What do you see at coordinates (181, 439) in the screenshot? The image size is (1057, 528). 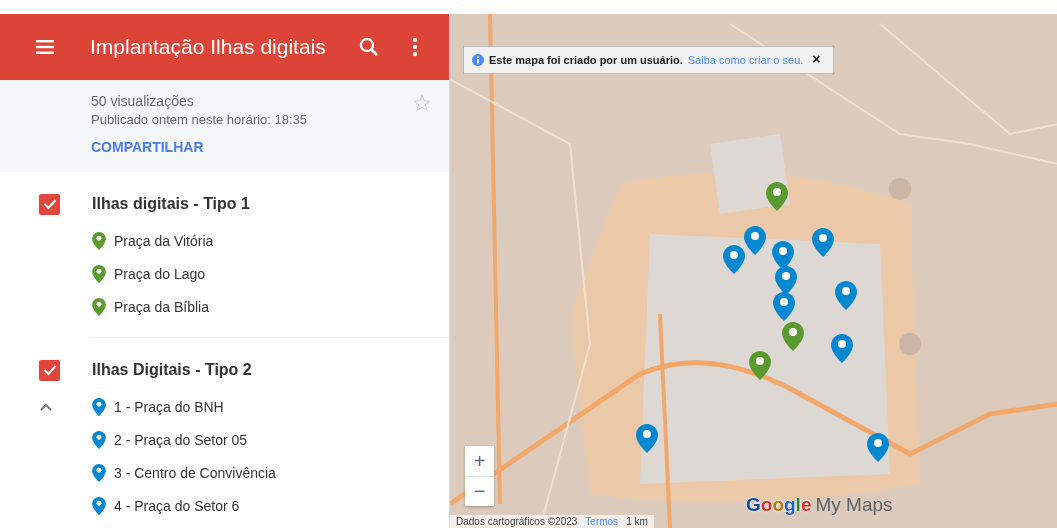 I see `place-item: 2 - Praça do Setor 05` at bounding box center [181, 439].